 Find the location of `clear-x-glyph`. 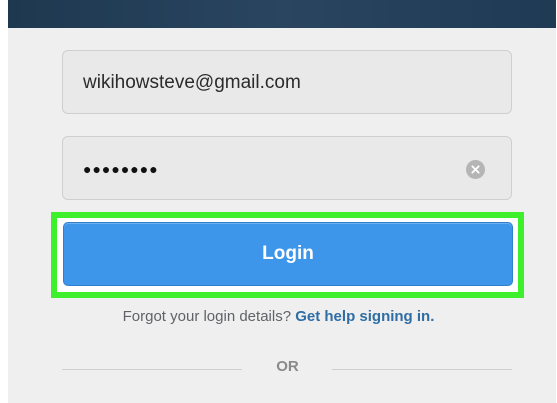

clear-x-glyph is located at coordinates (475, 169).